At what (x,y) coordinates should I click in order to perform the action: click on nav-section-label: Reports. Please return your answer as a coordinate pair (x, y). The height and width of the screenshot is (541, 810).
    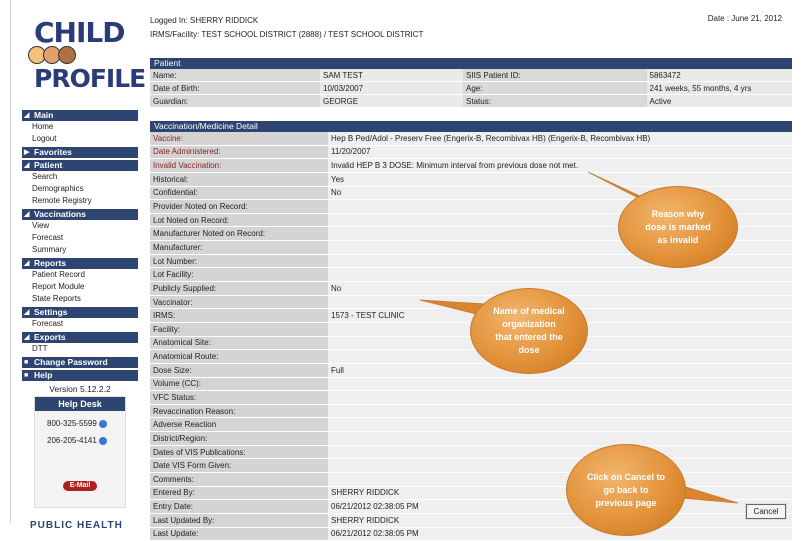
    Looking at the image, I should click on (50, 263).